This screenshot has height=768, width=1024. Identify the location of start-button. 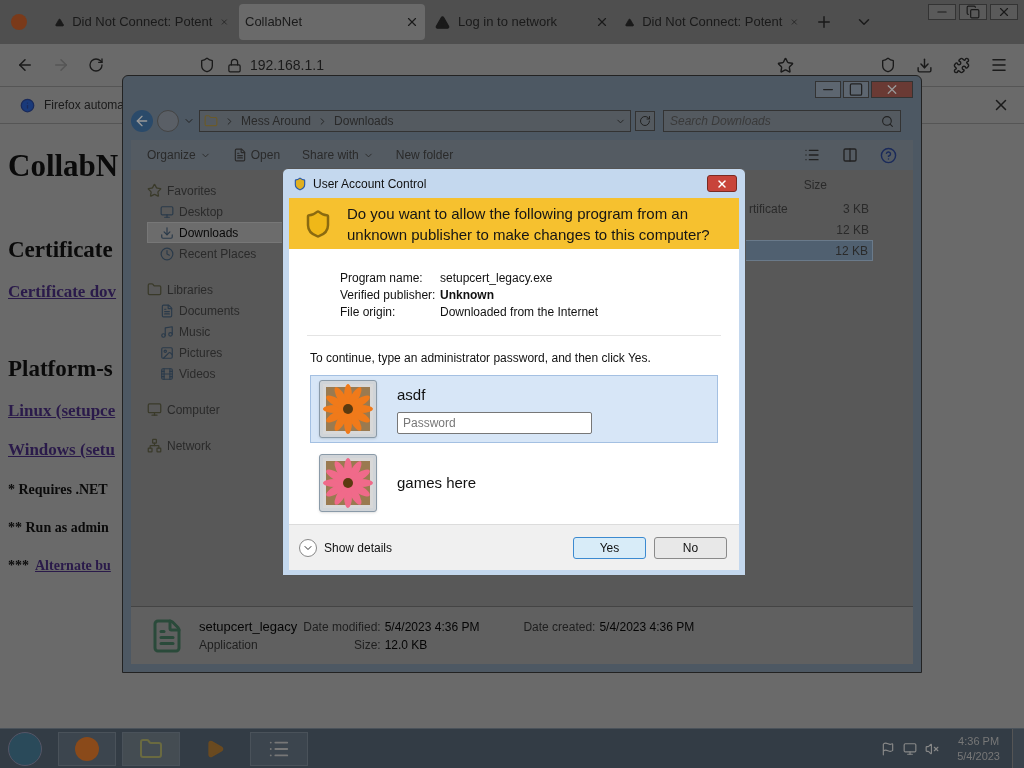
(25, 748).